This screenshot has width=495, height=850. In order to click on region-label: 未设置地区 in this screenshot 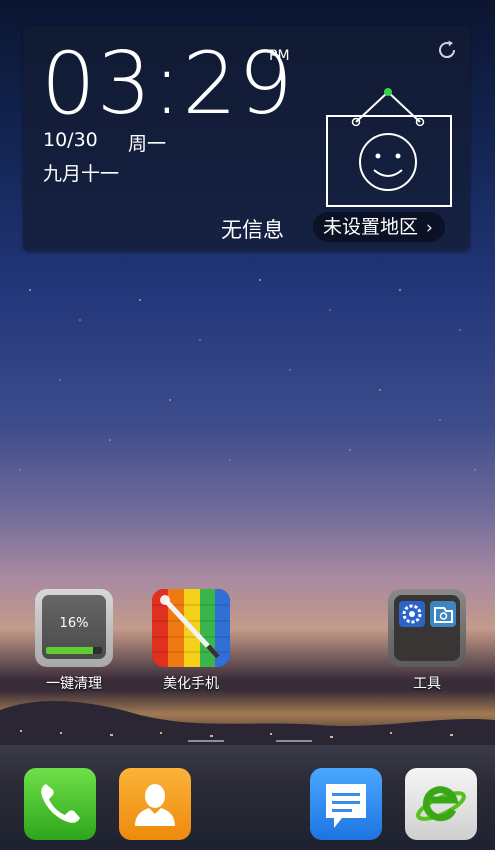, I will do `click(371, 227)`.